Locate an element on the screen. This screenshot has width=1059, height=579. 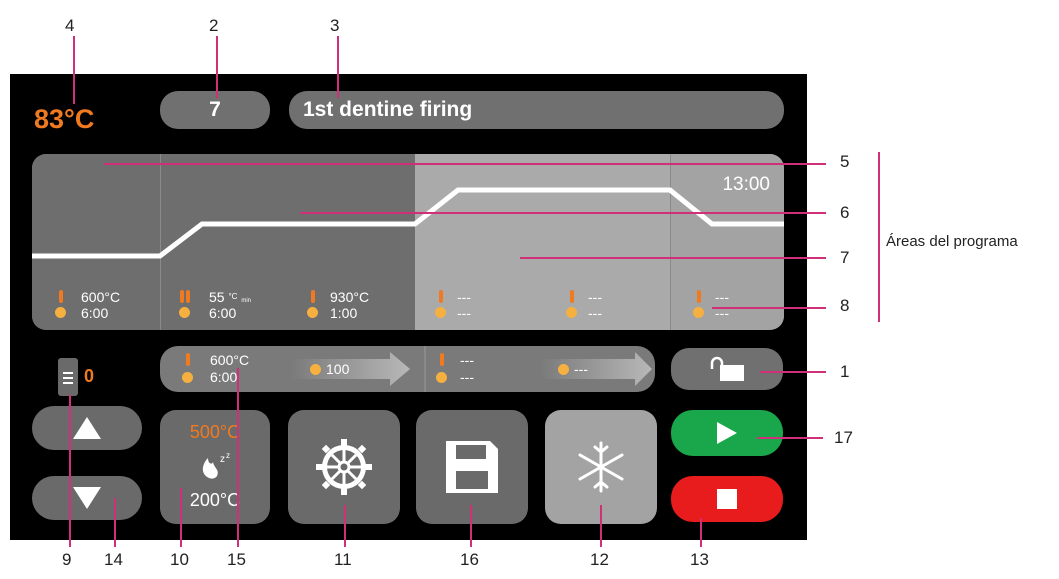
start-button is located at coordinates (727, 433).